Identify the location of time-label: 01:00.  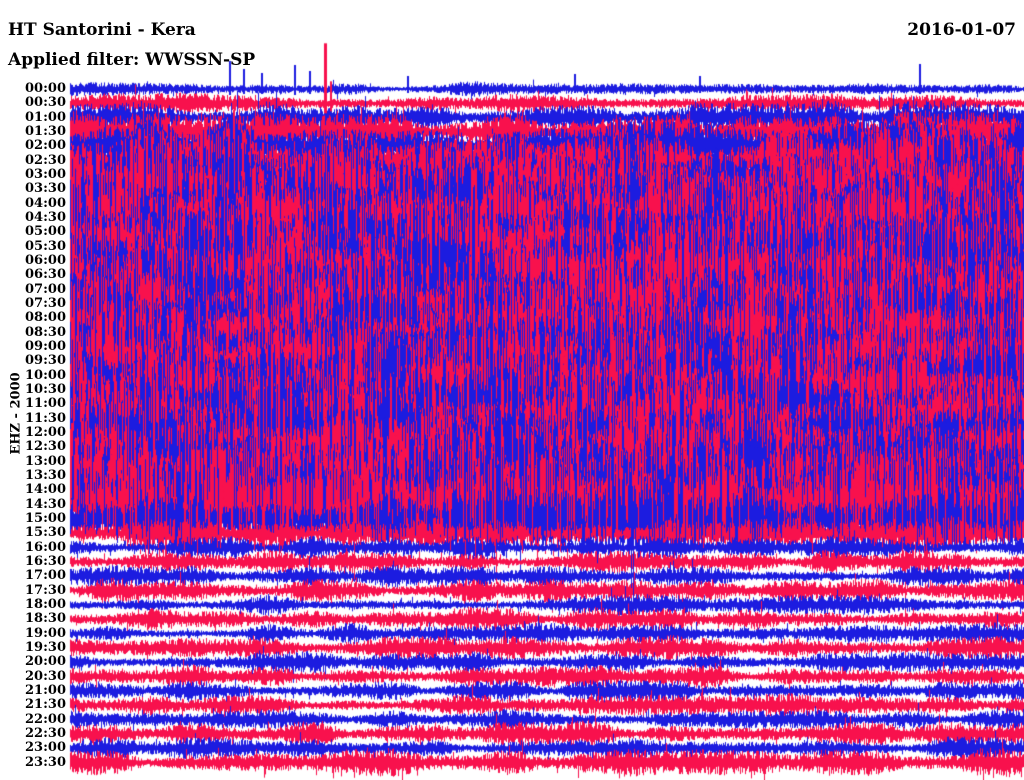
(45, 117).